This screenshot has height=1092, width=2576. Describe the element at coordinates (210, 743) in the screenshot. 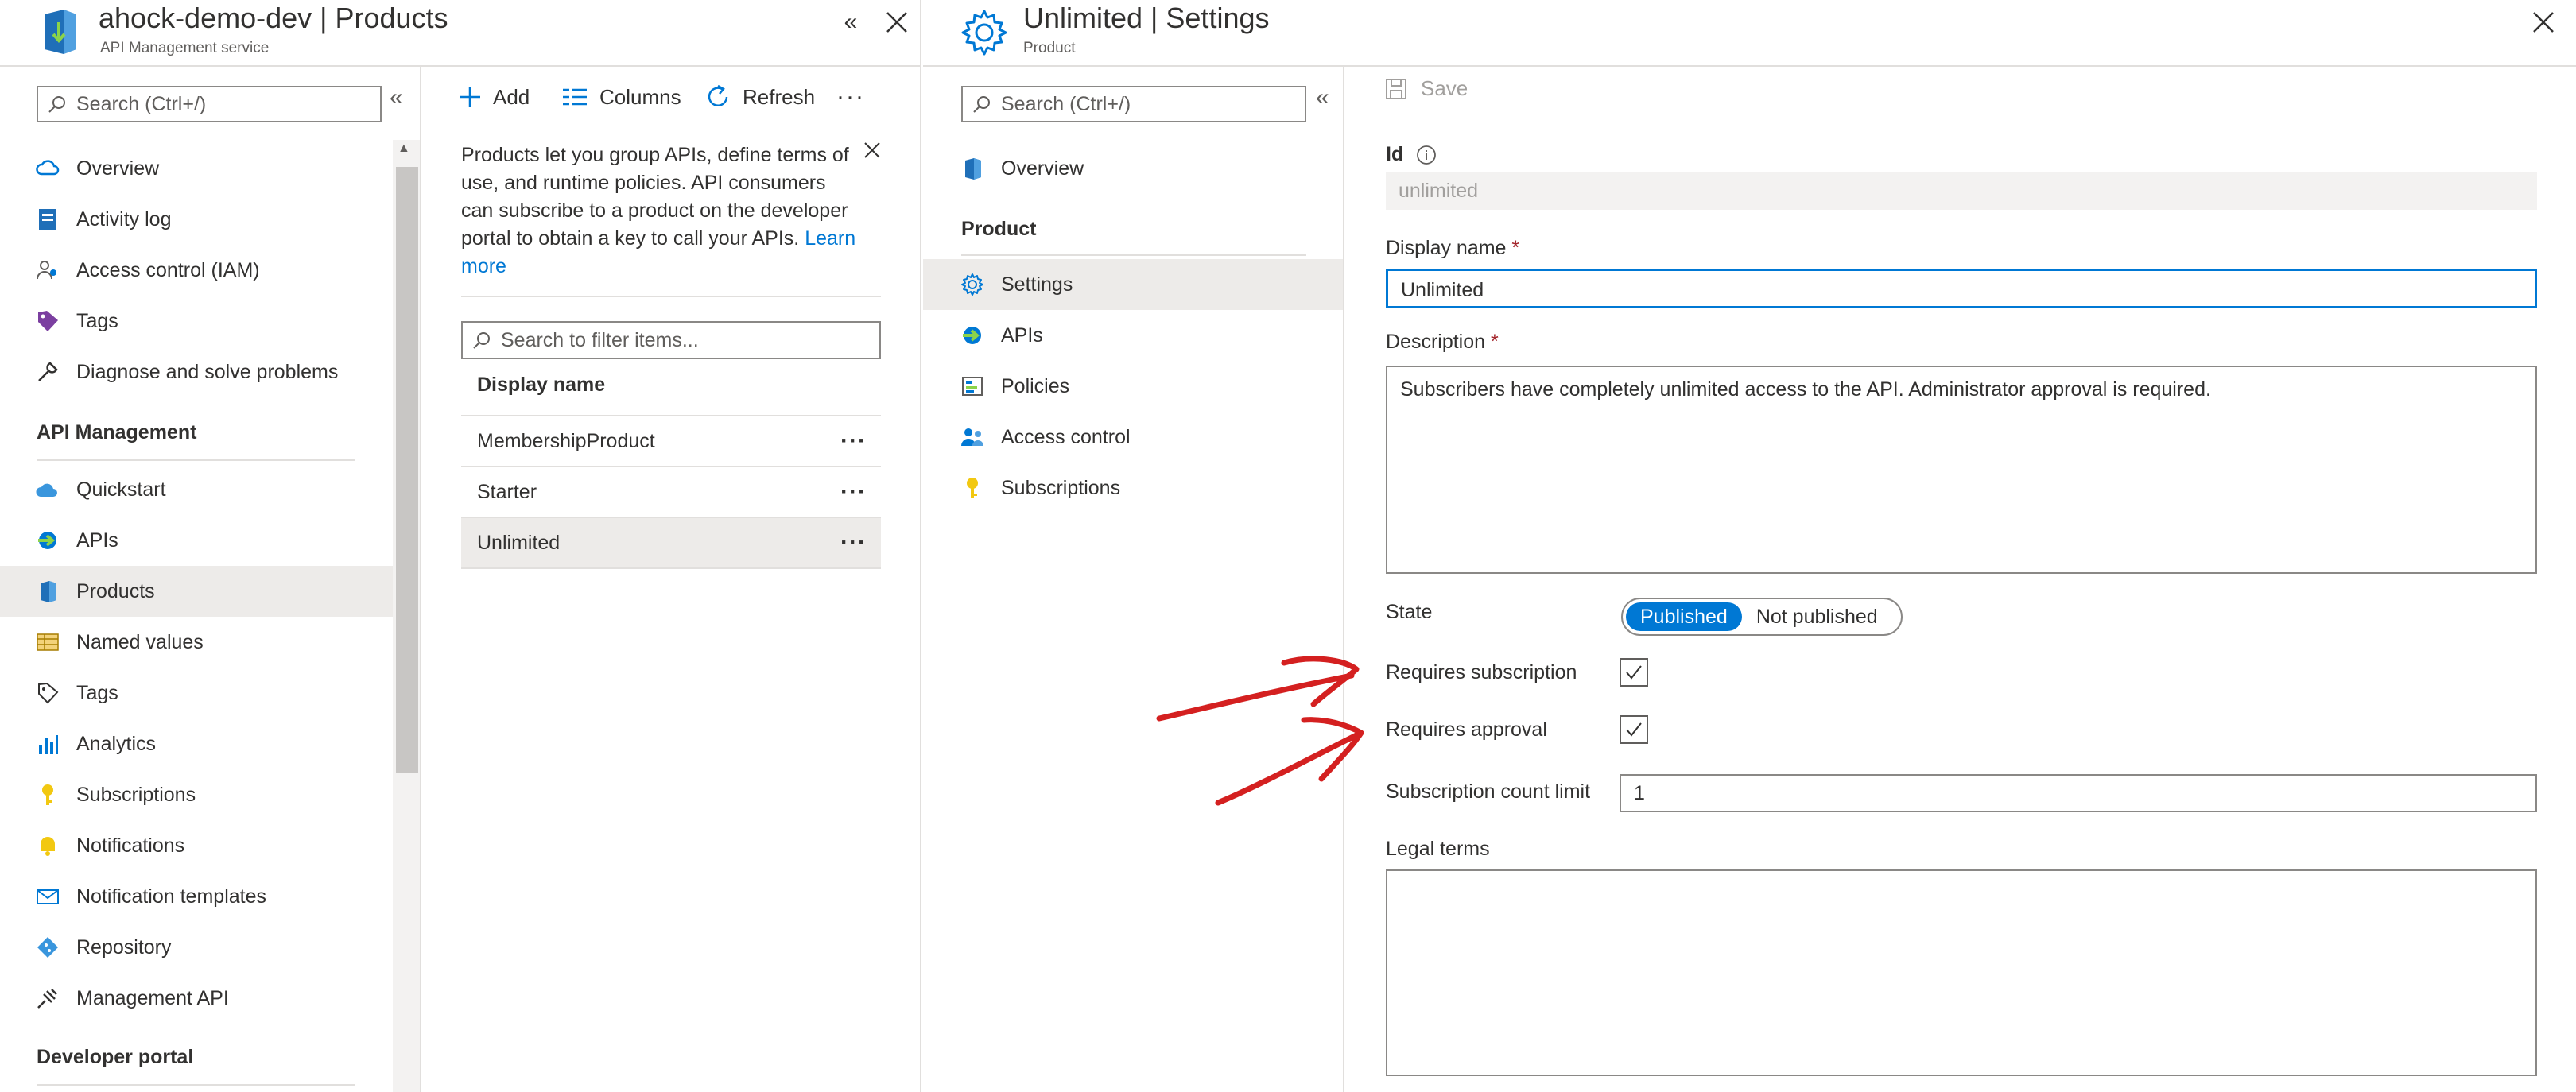

I see `menu-item-analytics: Analytics` at that location.